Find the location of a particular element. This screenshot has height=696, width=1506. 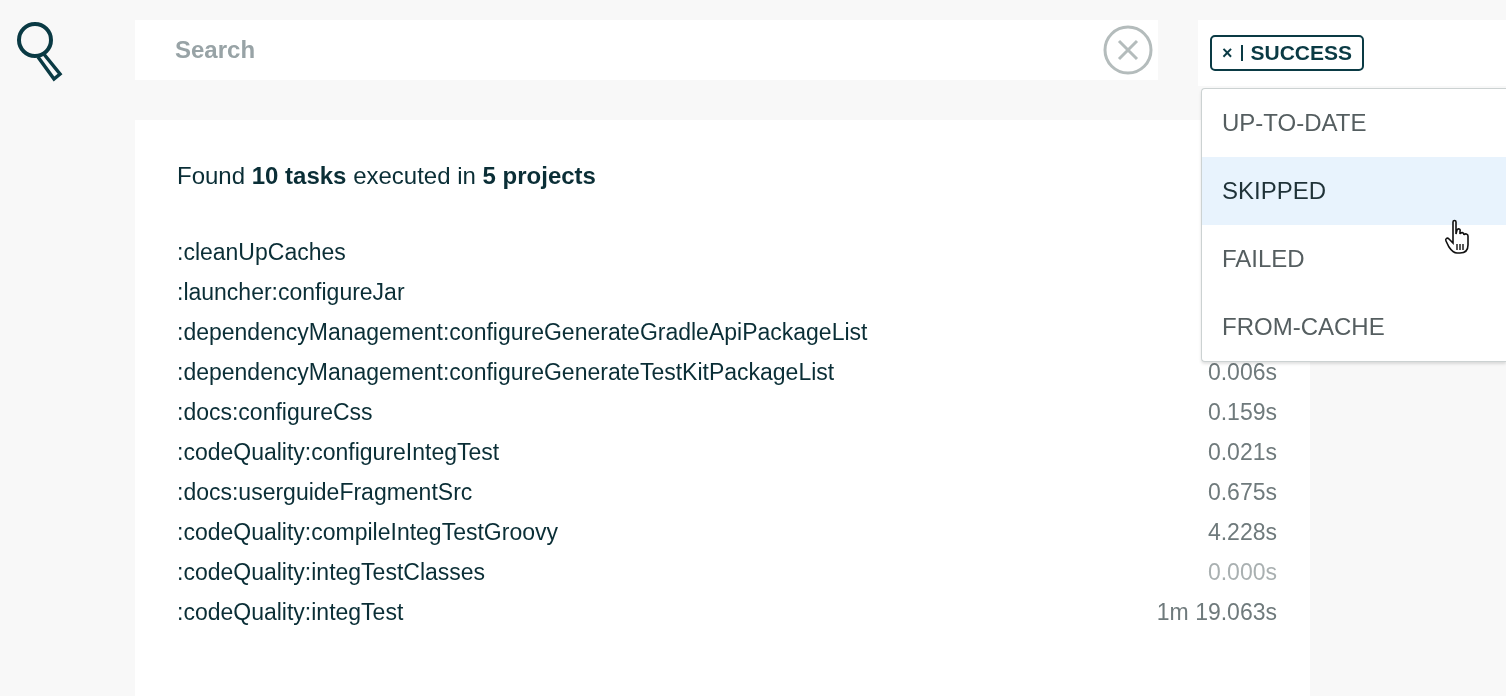

dropdown-option: FAILED is located at coordinates (1354, 259).